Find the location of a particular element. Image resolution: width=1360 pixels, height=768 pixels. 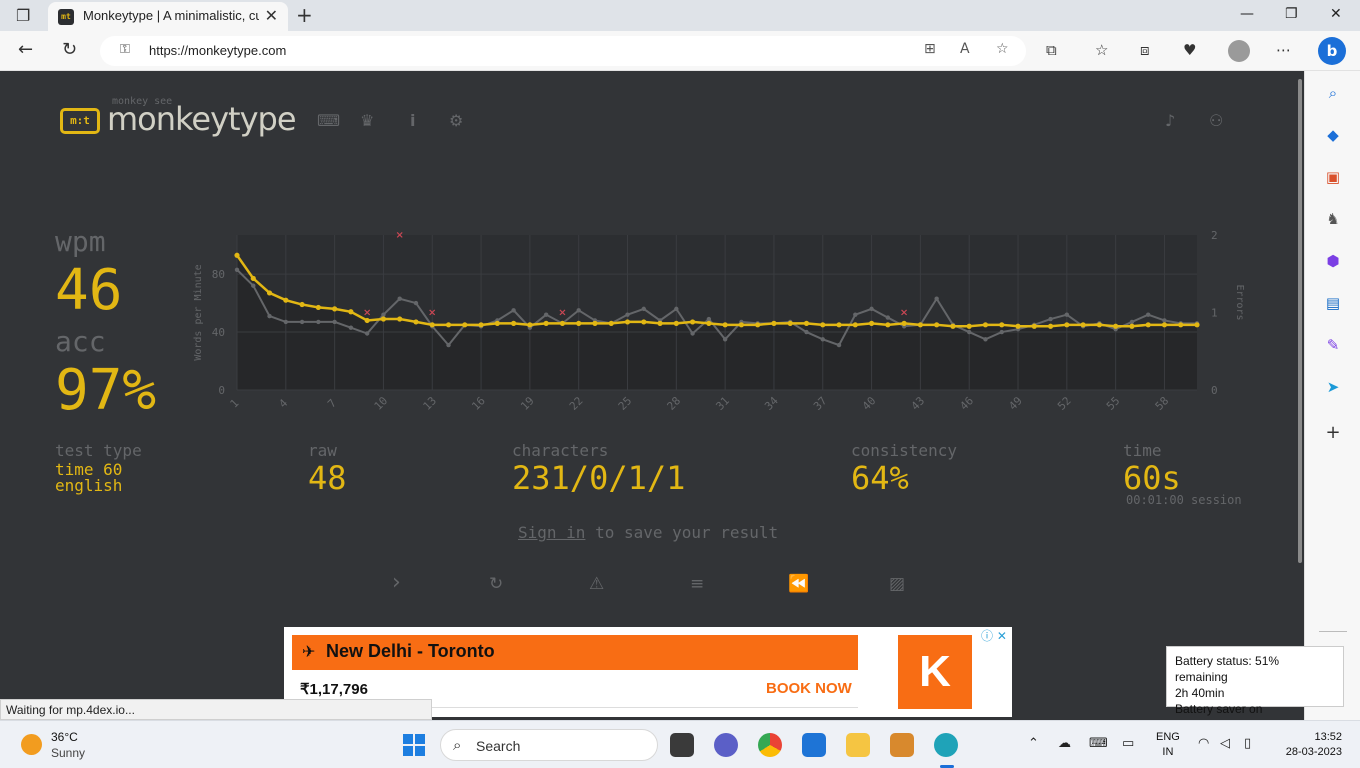

read-aloud-icon: A is located at coordinates (965, 49).